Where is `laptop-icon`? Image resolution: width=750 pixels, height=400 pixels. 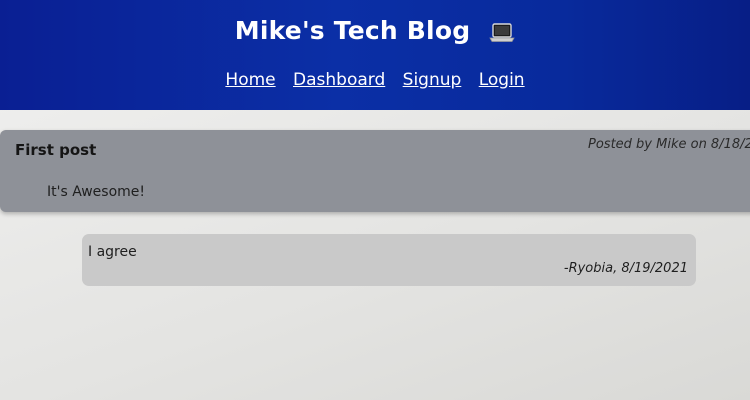 laptop-icon is located at coordinates (502, 31).